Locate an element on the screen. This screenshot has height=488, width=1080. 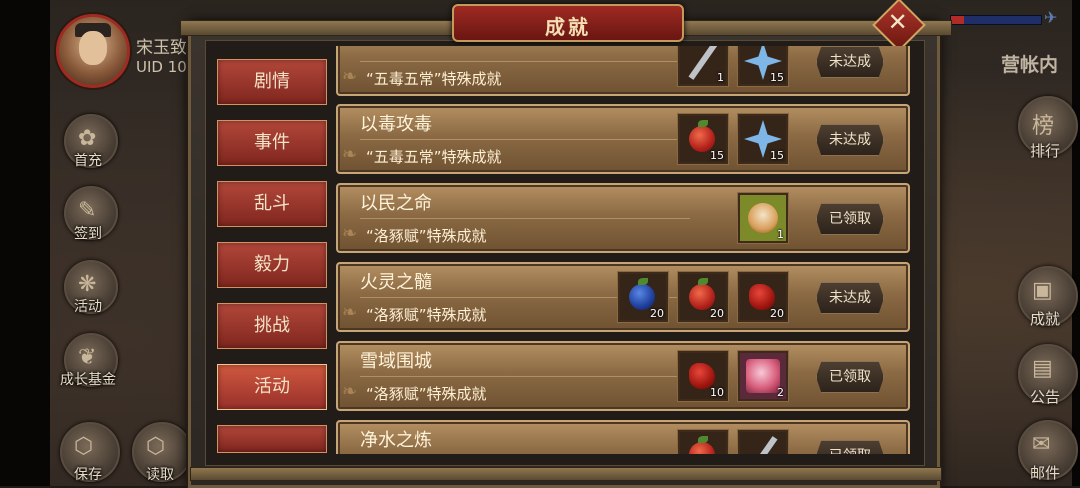
fund-icon: ❦ is located at coordinates (87, 357).